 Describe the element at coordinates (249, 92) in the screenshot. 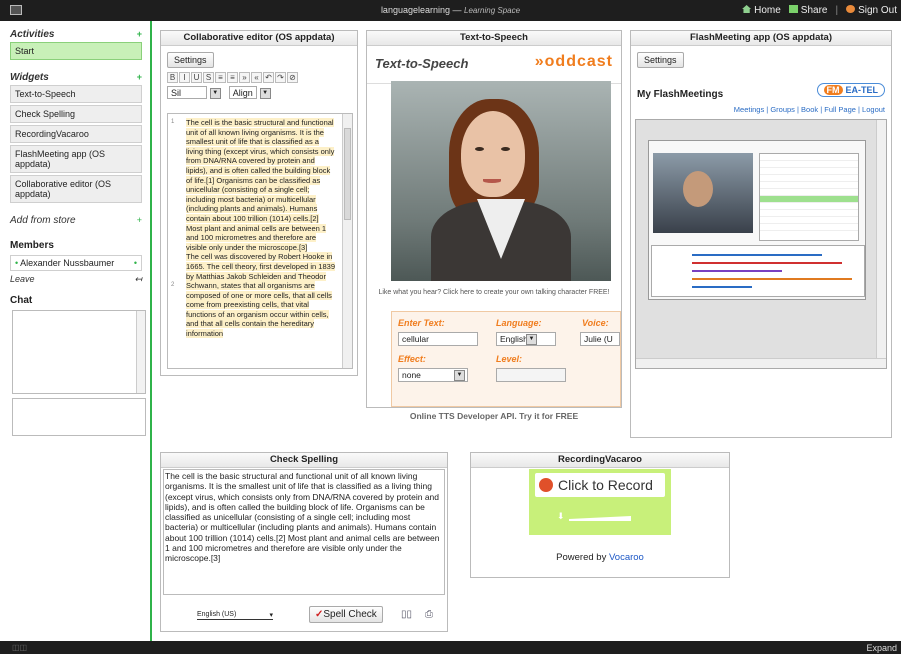

I see `align-select: Align ▼` at that location.